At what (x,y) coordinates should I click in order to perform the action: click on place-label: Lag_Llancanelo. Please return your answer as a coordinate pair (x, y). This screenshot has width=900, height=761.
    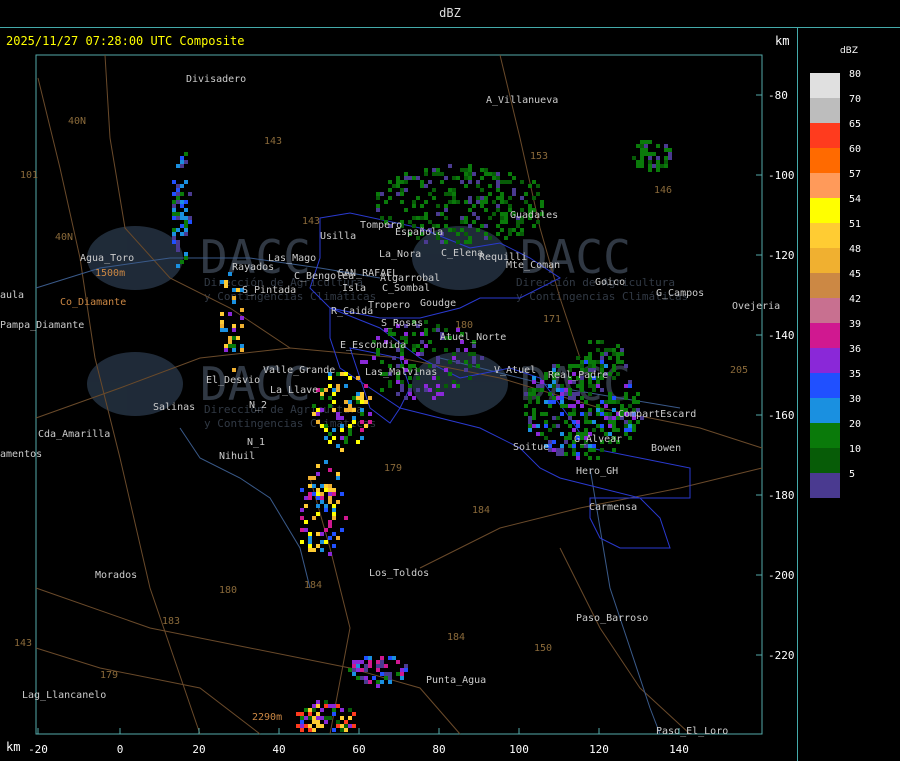
    Looking at the image, I should click on (64, 695).